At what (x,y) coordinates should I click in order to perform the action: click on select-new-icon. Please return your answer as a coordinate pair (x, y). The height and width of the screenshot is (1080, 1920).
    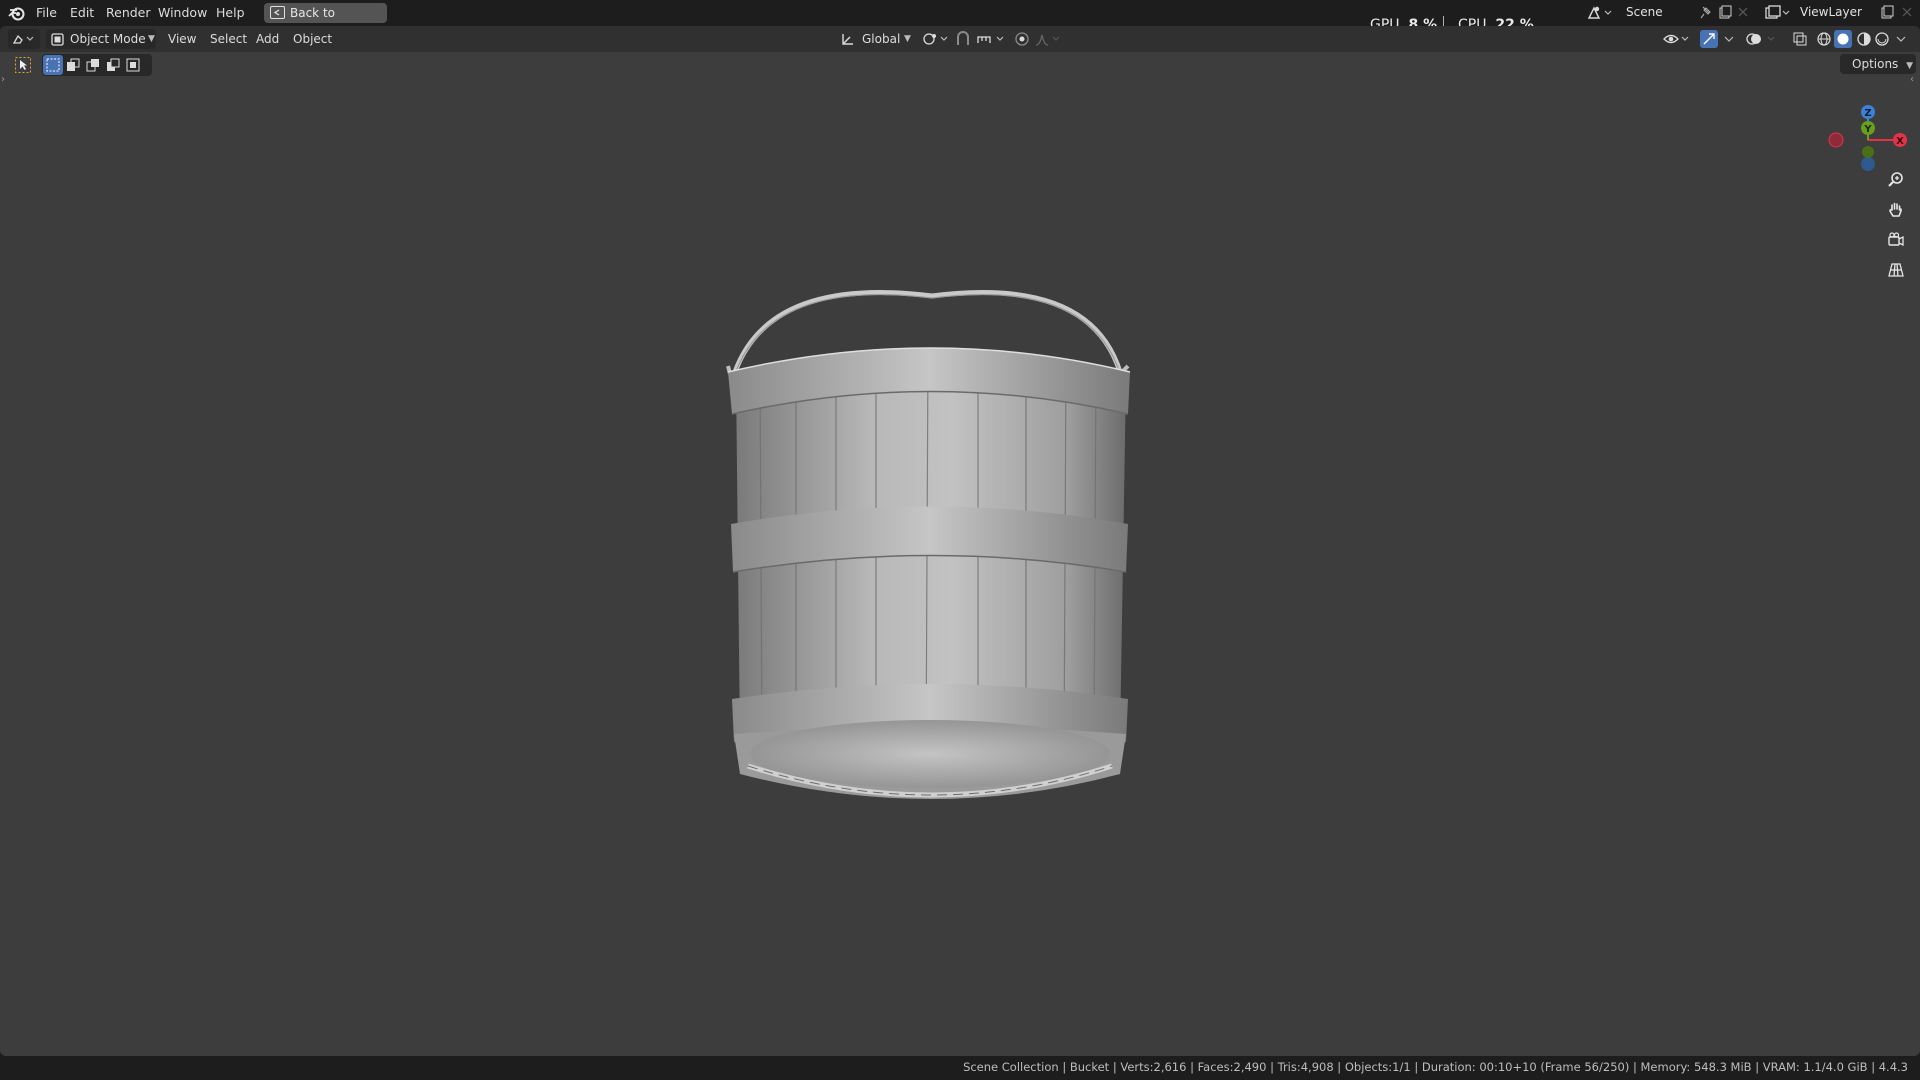
    Looking at the image, I should click on (53, 65).